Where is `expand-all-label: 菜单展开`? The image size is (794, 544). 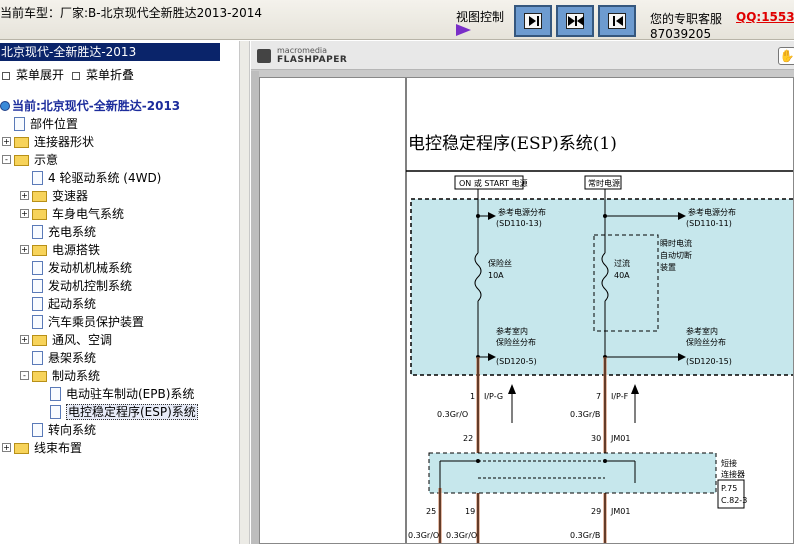
expand-all-label: 菜单展开 is located at coordinates (40, 75).